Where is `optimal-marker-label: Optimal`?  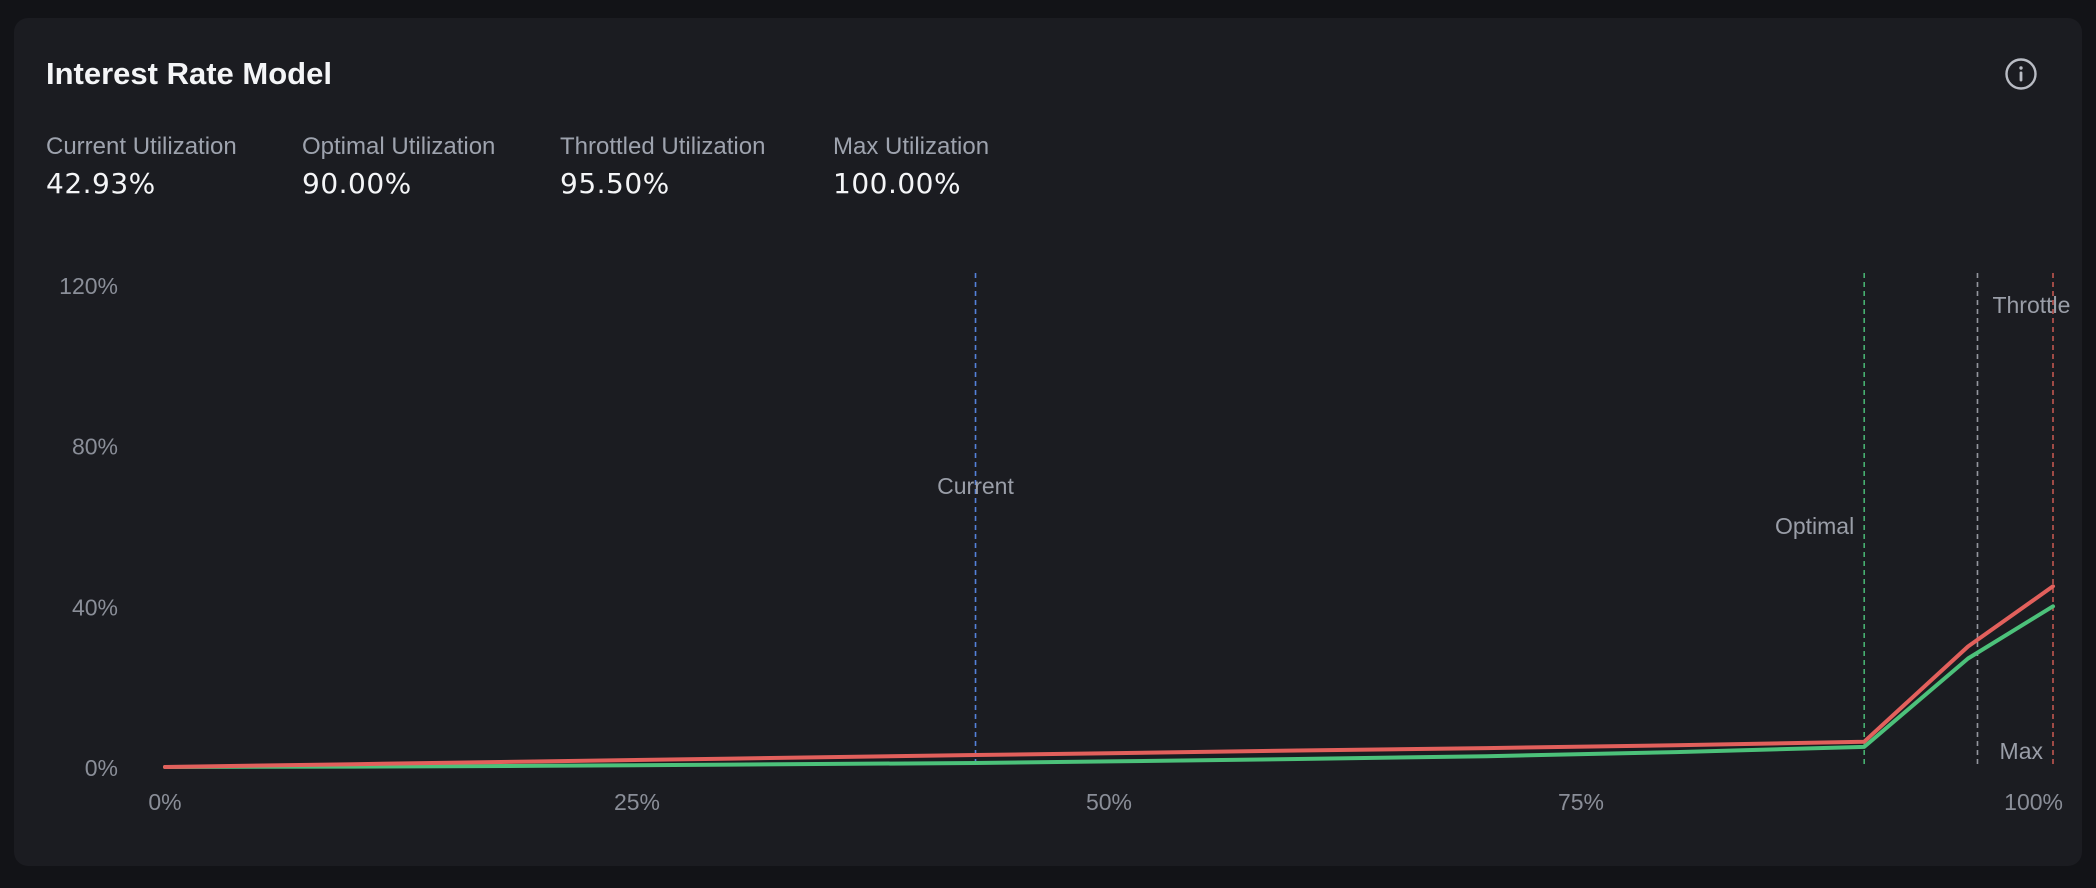
optimal-marker-label: Optimal is located at coordinates (1814, 526).